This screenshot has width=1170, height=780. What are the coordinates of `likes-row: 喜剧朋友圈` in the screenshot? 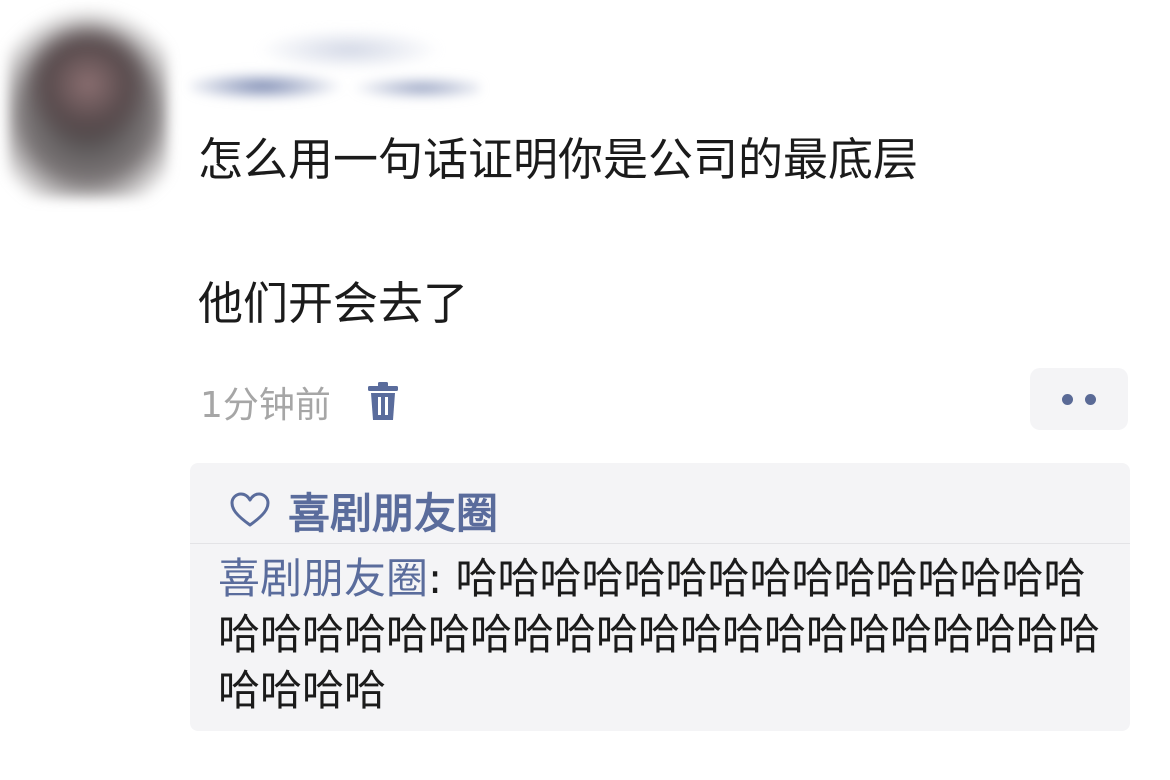 It's located at (364, 510).